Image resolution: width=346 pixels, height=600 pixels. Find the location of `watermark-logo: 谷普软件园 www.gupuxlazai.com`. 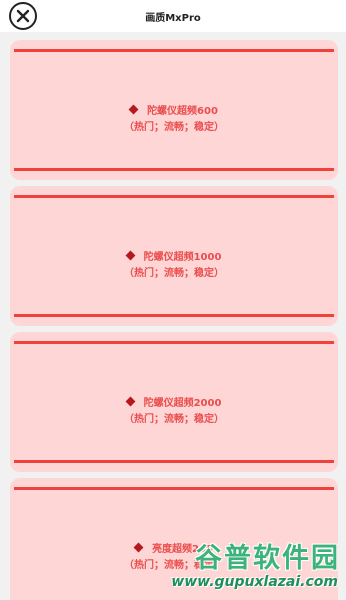

watermark-logo: 谷普软件园 www.gupuxlazai.com is located at coordinates (257, 567).